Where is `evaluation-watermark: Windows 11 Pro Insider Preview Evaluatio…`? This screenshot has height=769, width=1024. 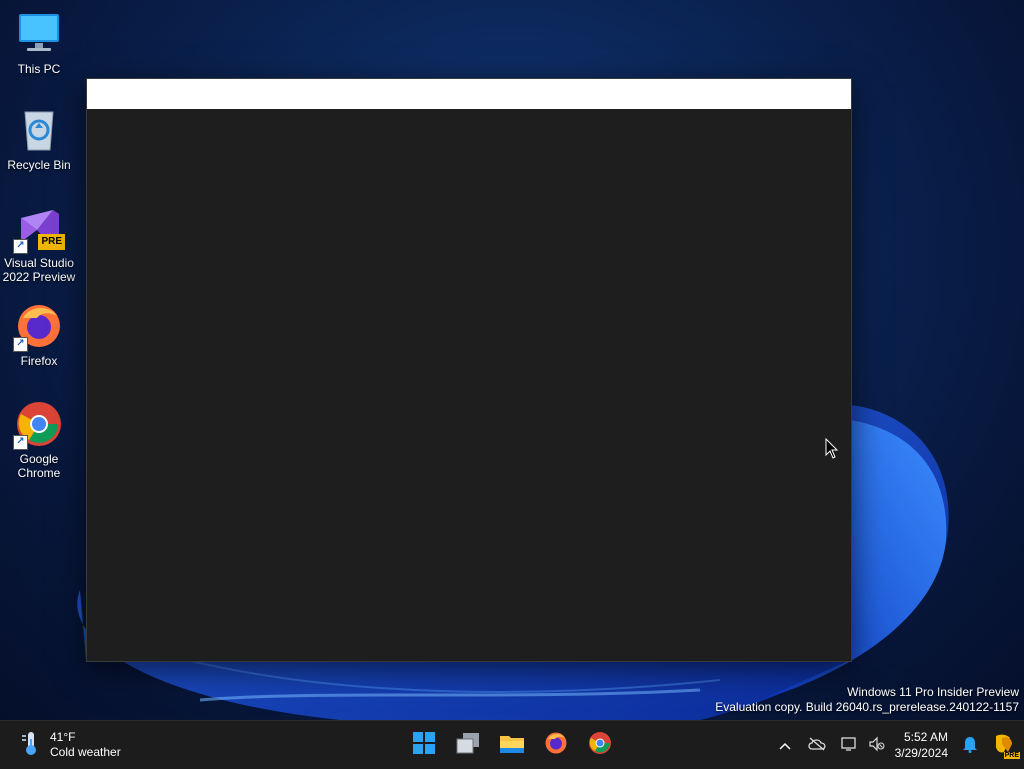
evaluation-watermark: Windows 11 Pro Insider Preview Evaluatio… is located at coordinates (867, 700).